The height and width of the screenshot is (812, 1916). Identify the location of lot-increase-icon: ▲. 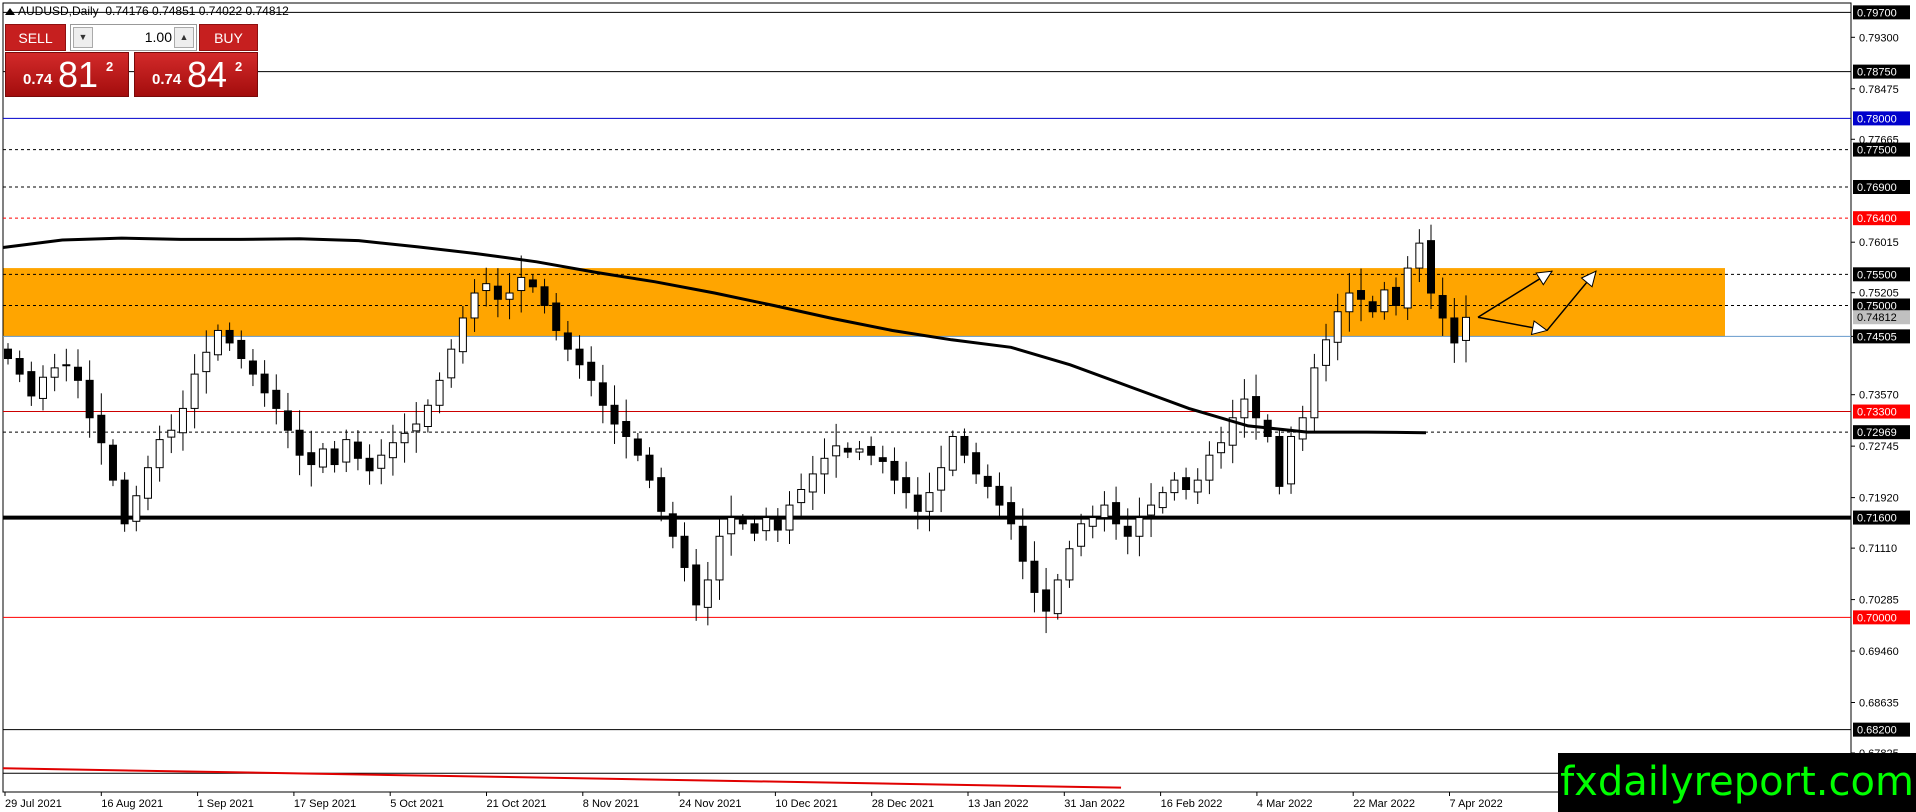
(184, 37).